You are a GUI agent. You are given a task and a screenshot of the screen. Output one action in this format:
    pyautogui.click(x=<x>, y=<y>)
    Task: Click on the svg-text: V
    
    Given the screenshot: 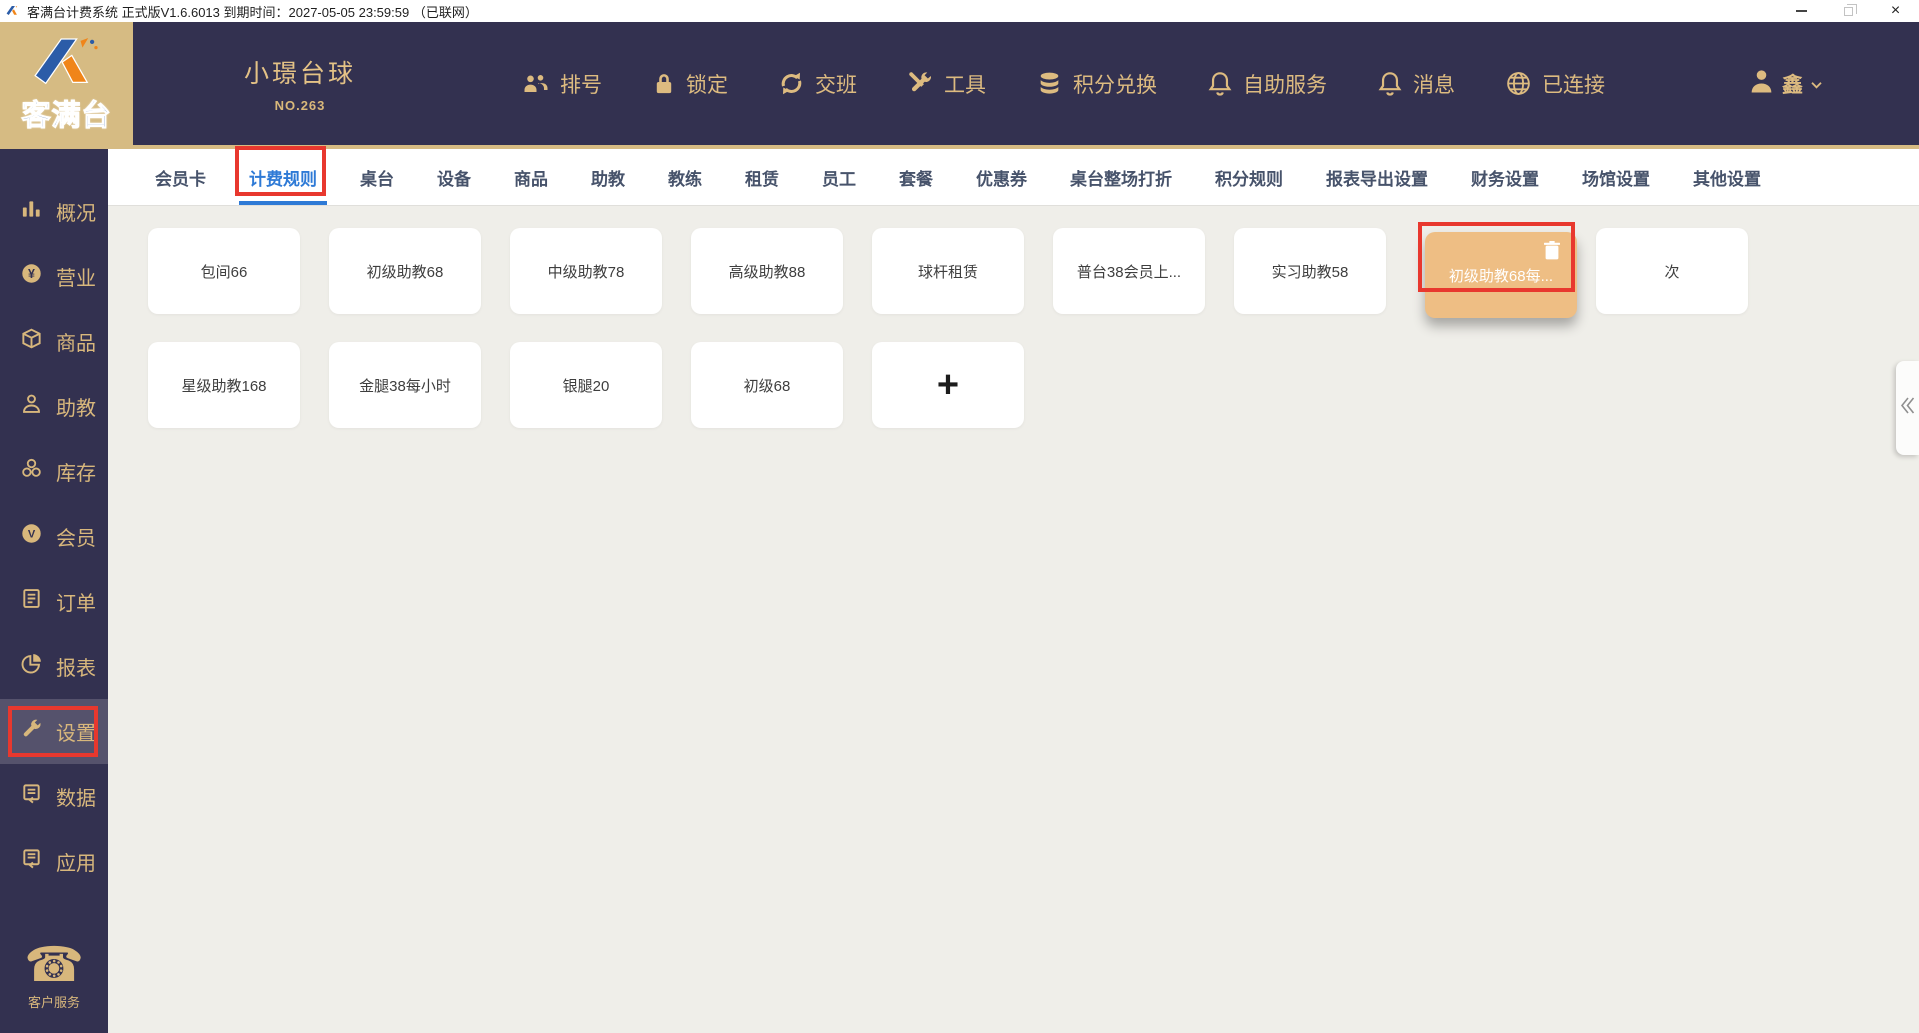 What is the action you would take?
    pyautogui.click(x=32, y=535)
    